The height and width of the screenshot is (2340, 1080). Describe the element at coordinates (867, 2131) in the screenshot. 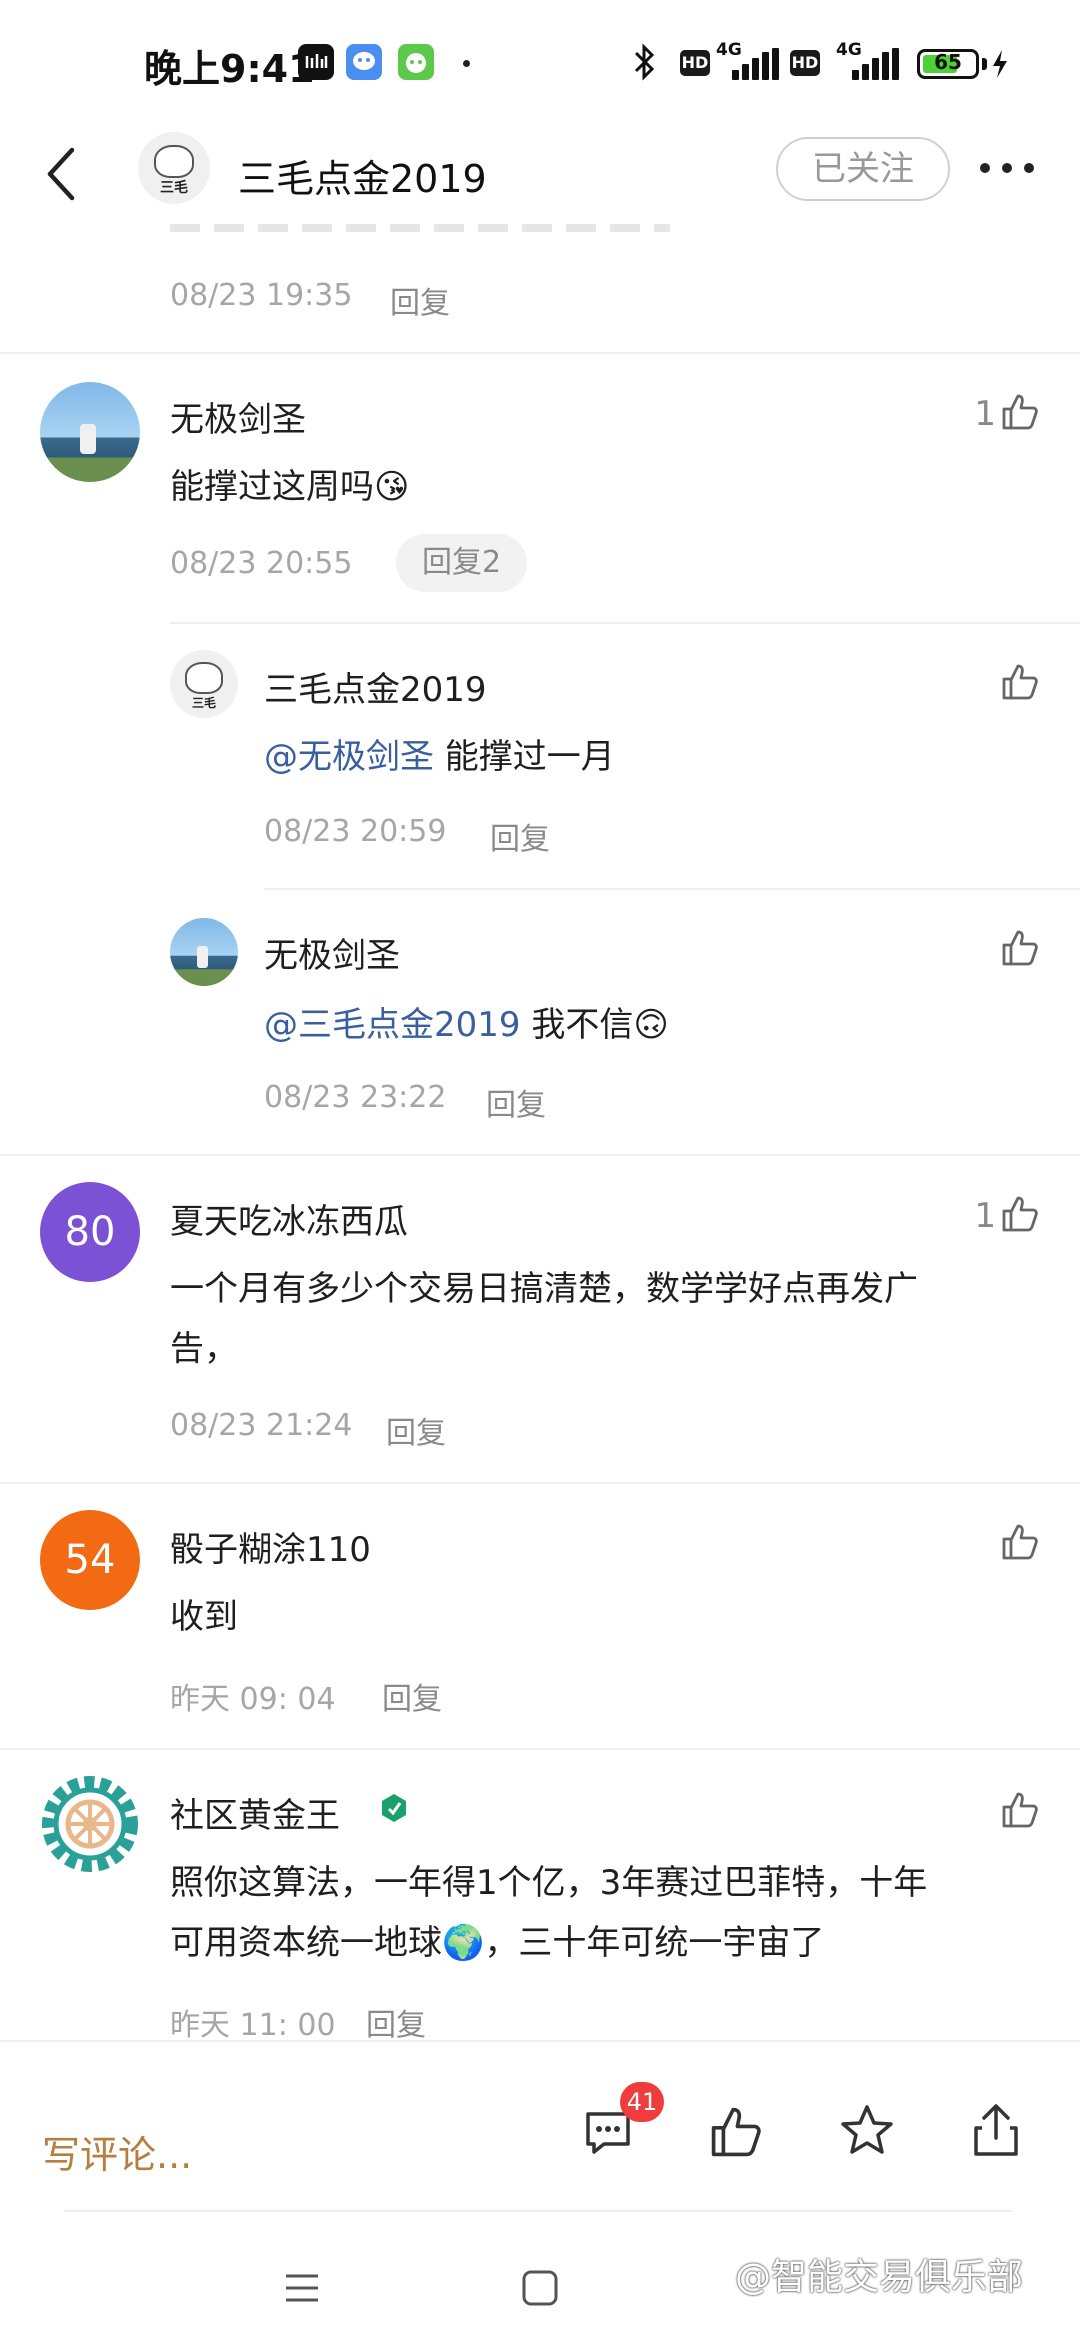

I see `favorite-star-icon` at that location.